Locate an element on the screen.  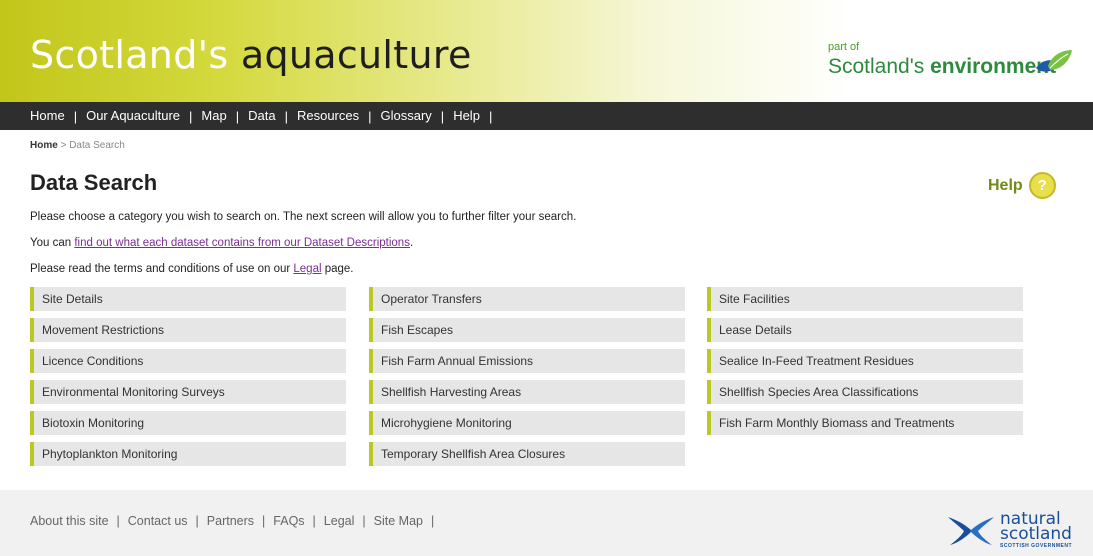
page-title: Data Search is located at coordinates (94, 182).